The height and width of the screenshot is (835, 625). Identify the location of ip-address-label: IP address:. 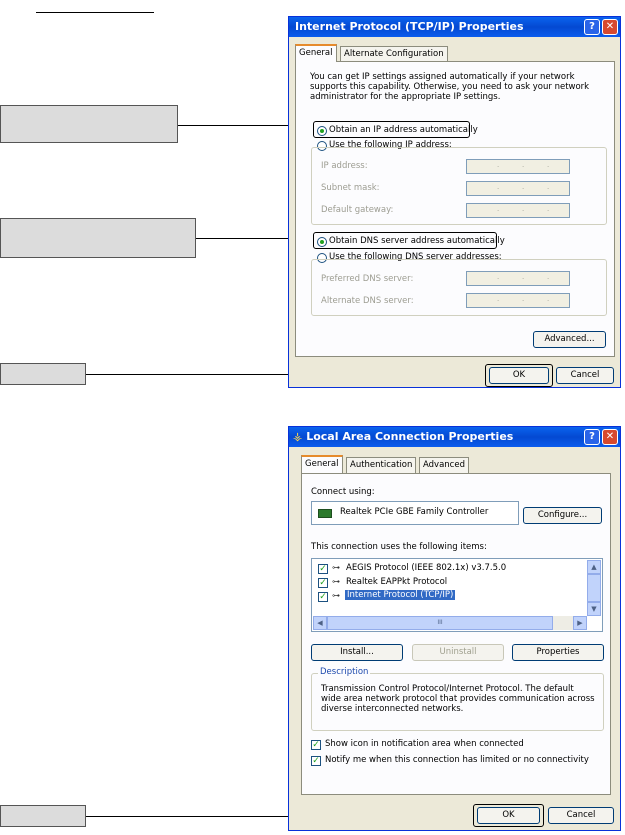
(344, 166).